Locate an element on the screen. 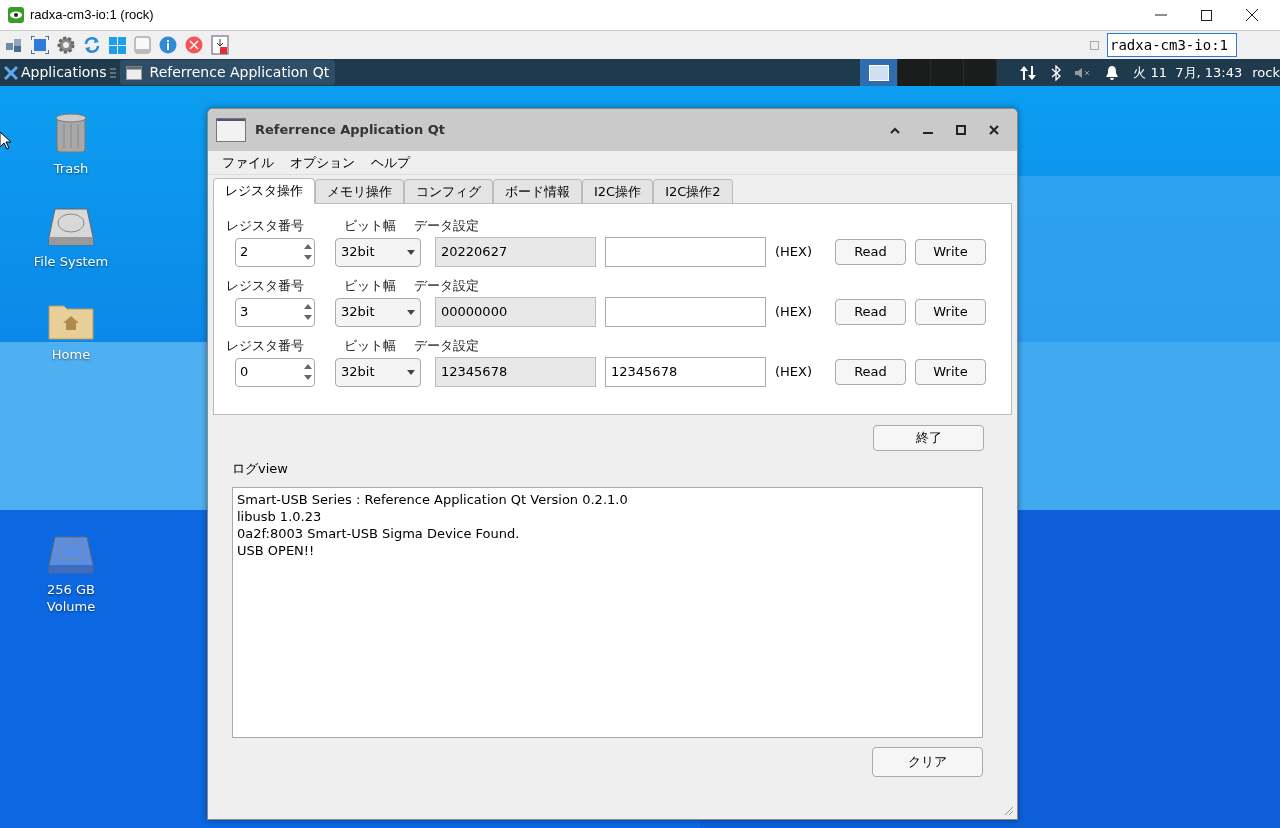  menu-item: オプション is located at coordinates (322, 162).